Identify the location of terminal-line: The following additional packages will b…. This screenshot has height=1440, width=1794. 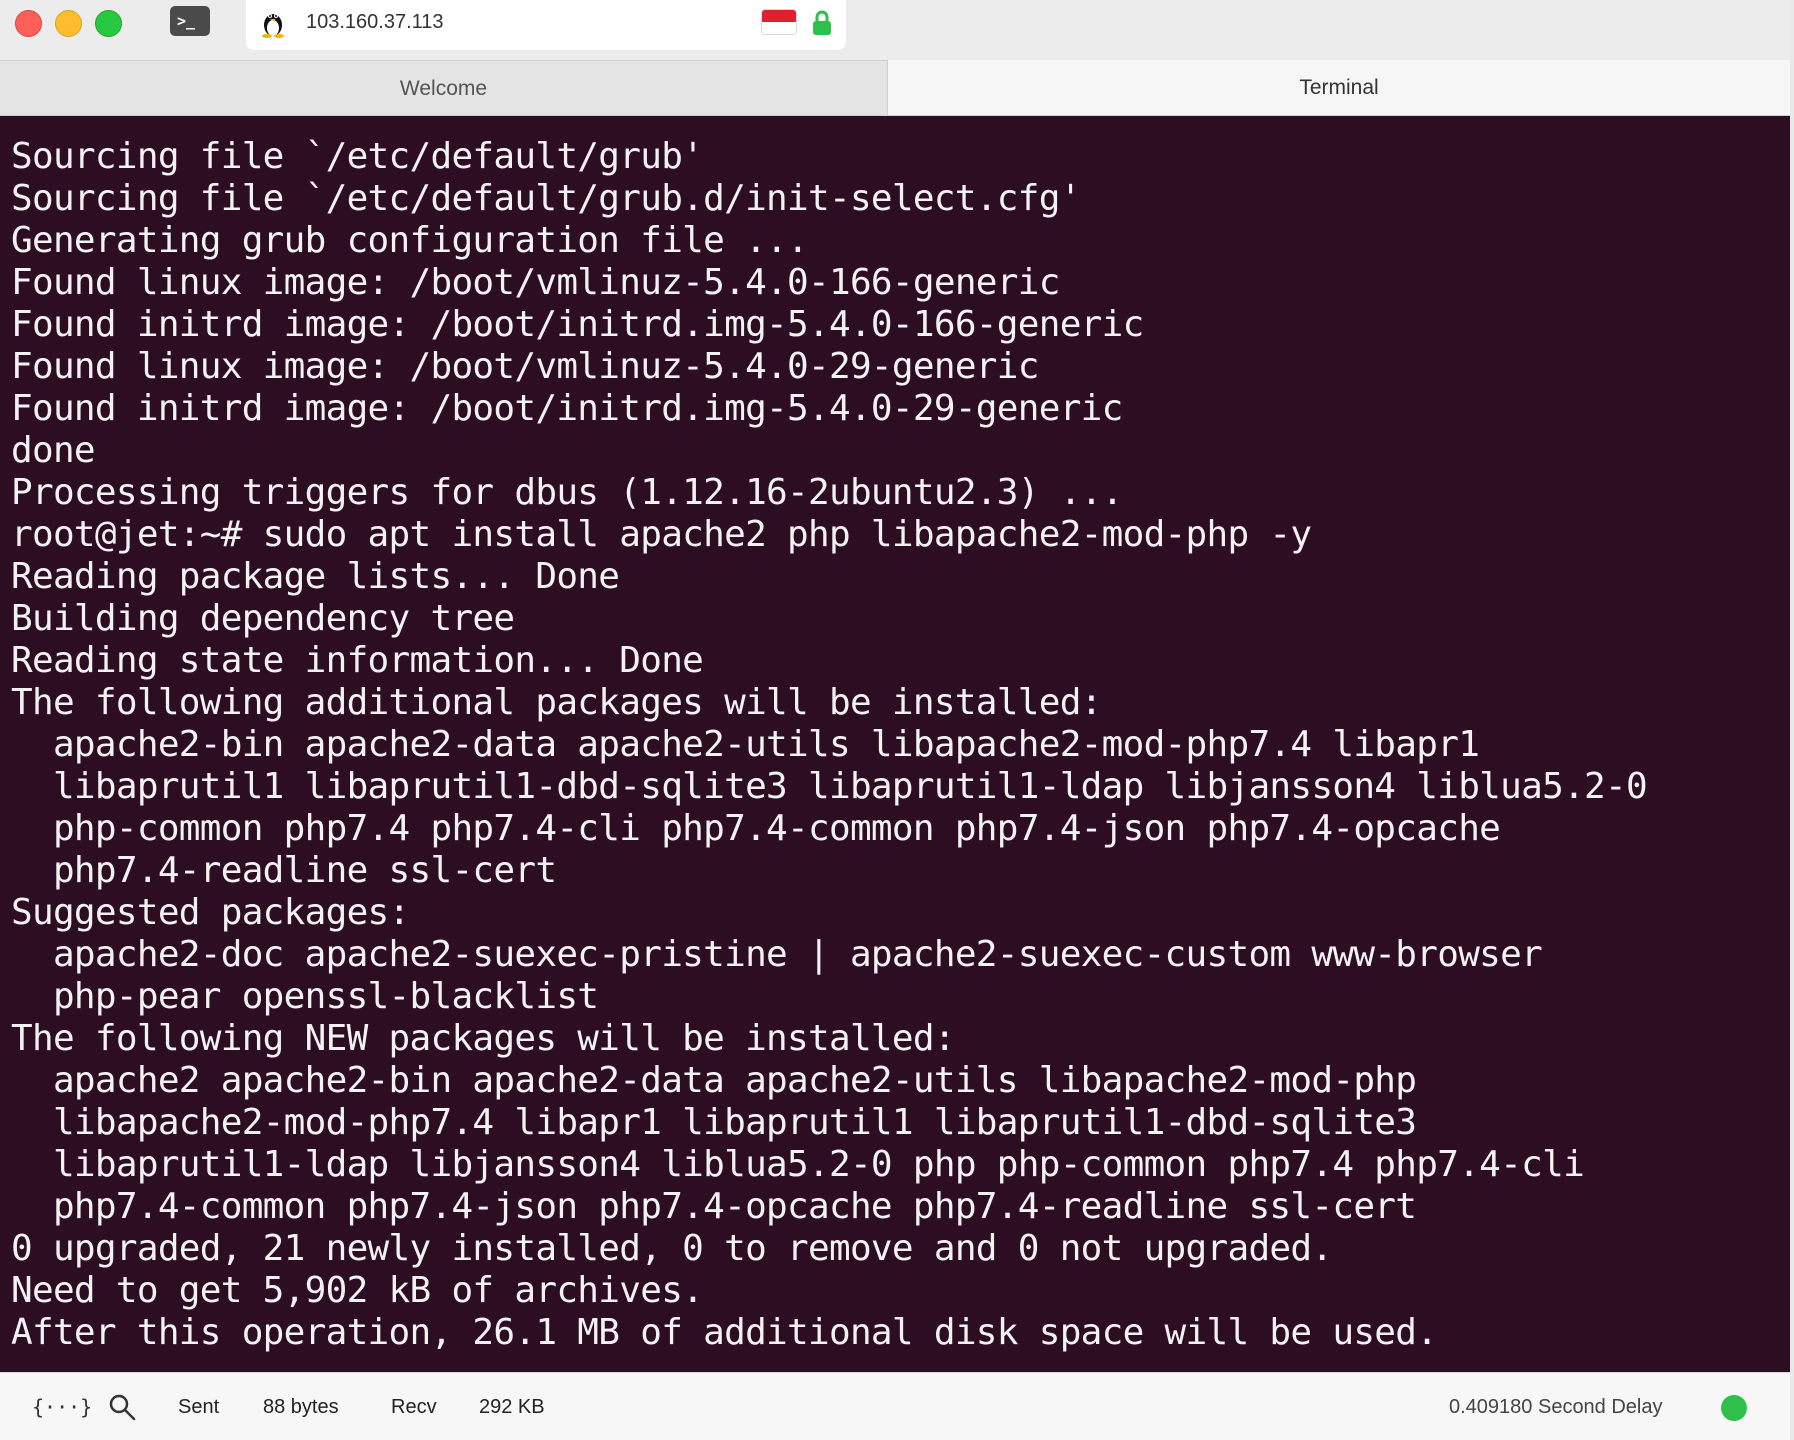
(556, 702).